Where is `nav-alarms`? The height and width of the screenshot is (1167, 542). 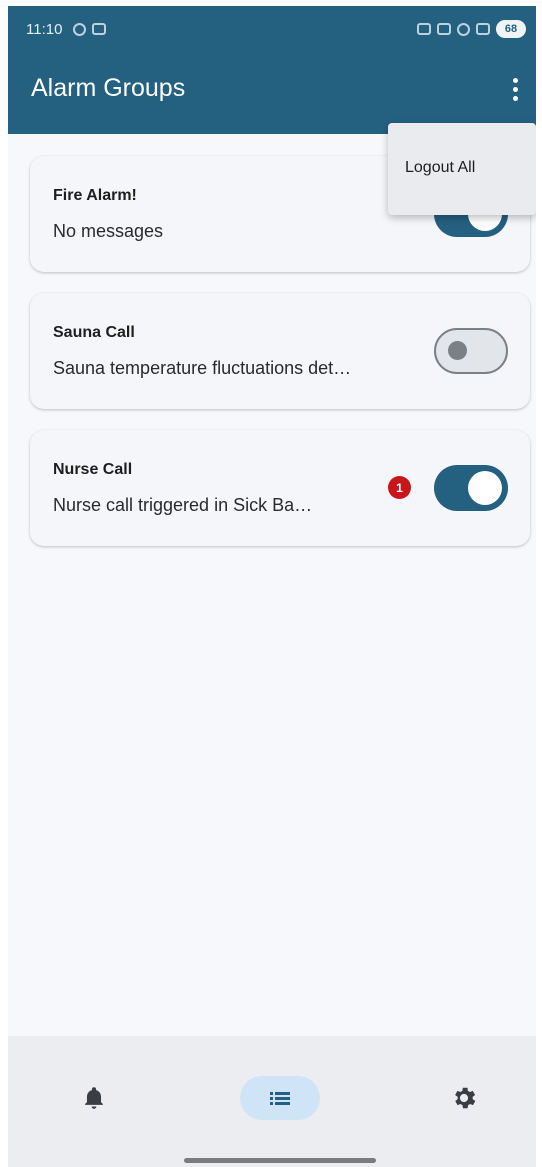 nav-alarms is located at coordinates (94, 1098).